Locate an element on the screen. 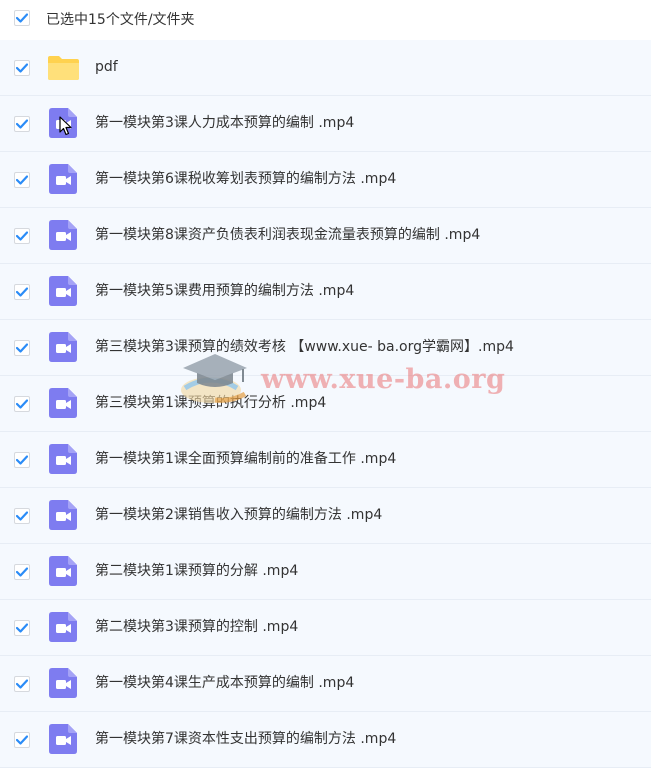 The width and height of the screenshot is (651, 768). file-row: 第一模块第3课人力成本预算的编制 .mp4 is located at coordinates (325, 124).